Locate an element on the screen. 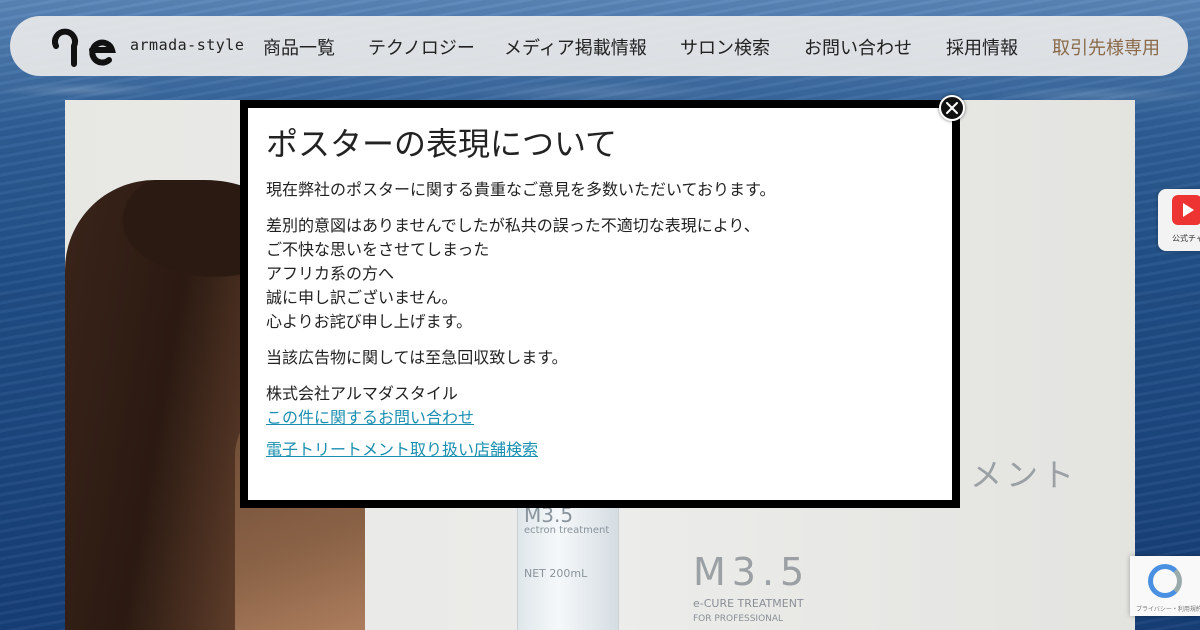  close-icon is located at coordinates (952, 108).